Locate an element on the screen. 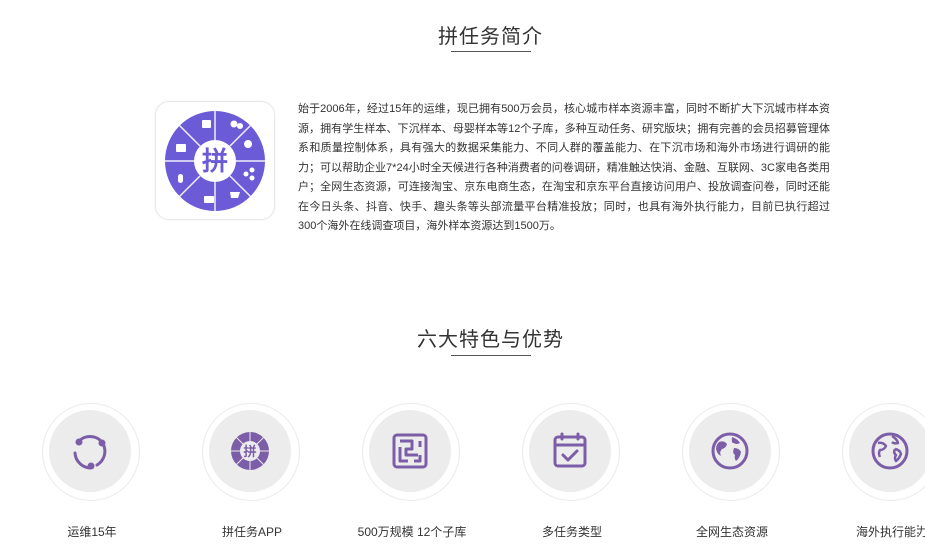 This screenshot has width=925, height=545. logo-char: 拼 is located at coordinates (215, 162).